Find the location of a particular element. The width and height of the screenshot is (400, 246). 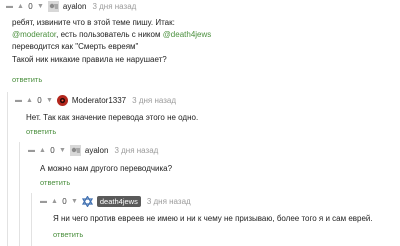

comment-line-text: , есть пользователь с ником is located at coordinates (109, 35).